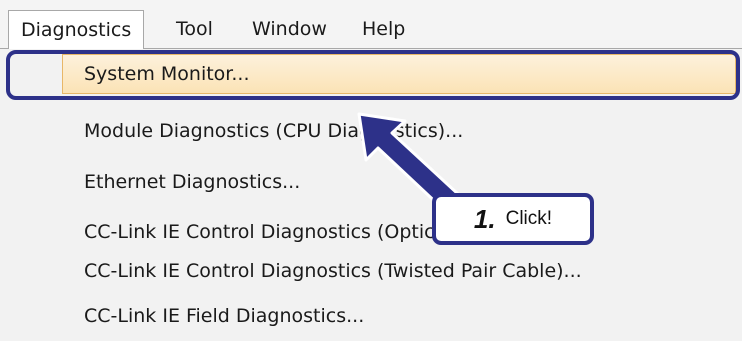 This screenshot has height=341, width=742. What do you see at coordinates (484, 218) in the screenshot?
I see `callout-step-number: 1.` at bounding box center [484, 218].